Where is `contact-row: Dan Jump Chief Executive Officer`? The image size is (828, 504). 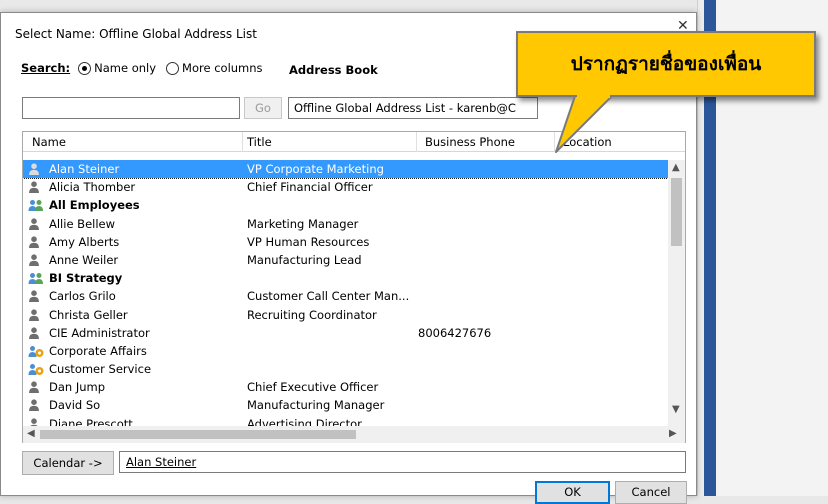 contact-row: Dan Jump Chief Executive Officer is located at coordinates (345, 387).